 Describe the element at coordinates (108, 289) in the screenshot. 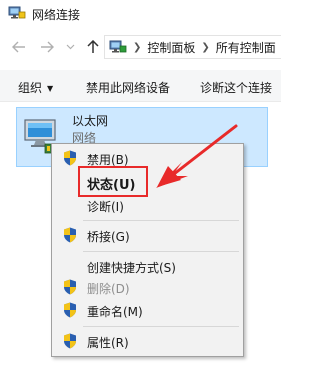

I see `menu-item-label: 删除(D)` at that location.